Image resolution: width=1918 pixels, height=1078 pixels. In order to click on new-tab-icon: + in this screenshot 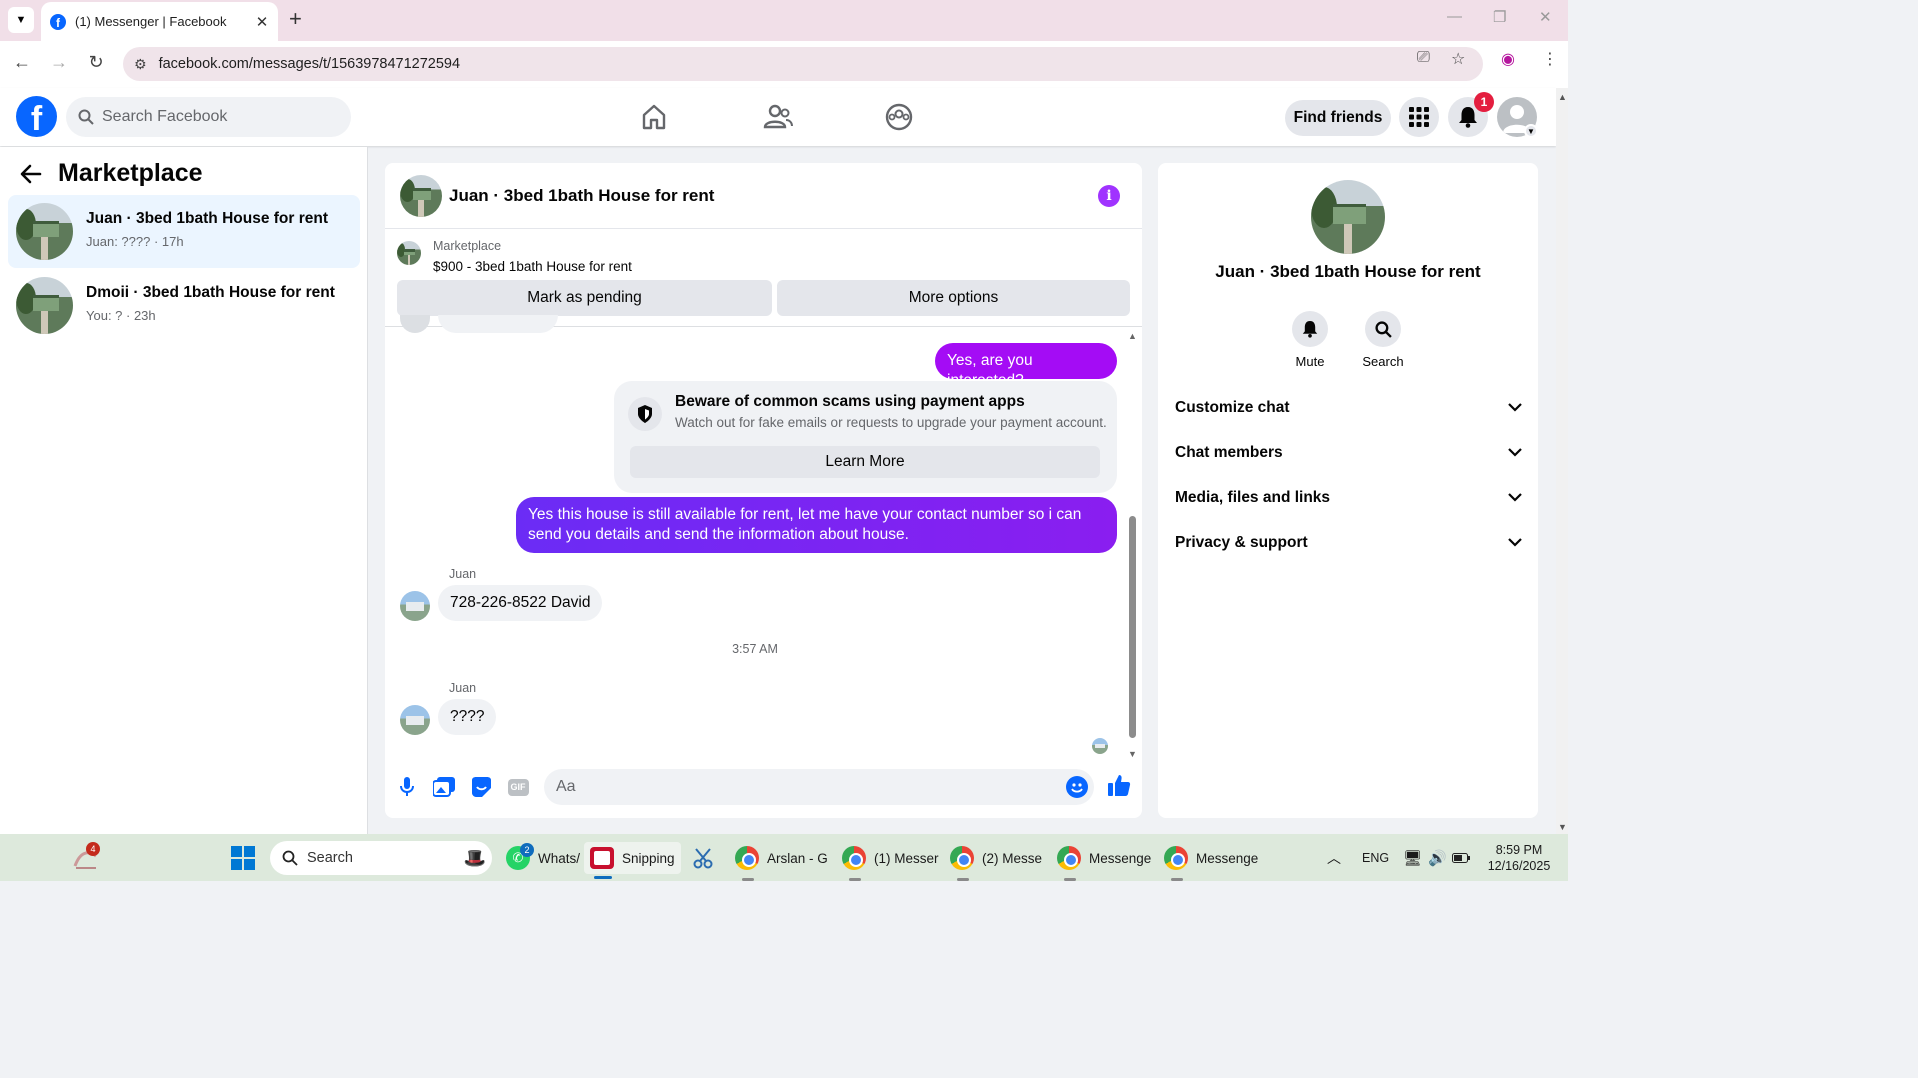, I will do `click(295, 19)`.